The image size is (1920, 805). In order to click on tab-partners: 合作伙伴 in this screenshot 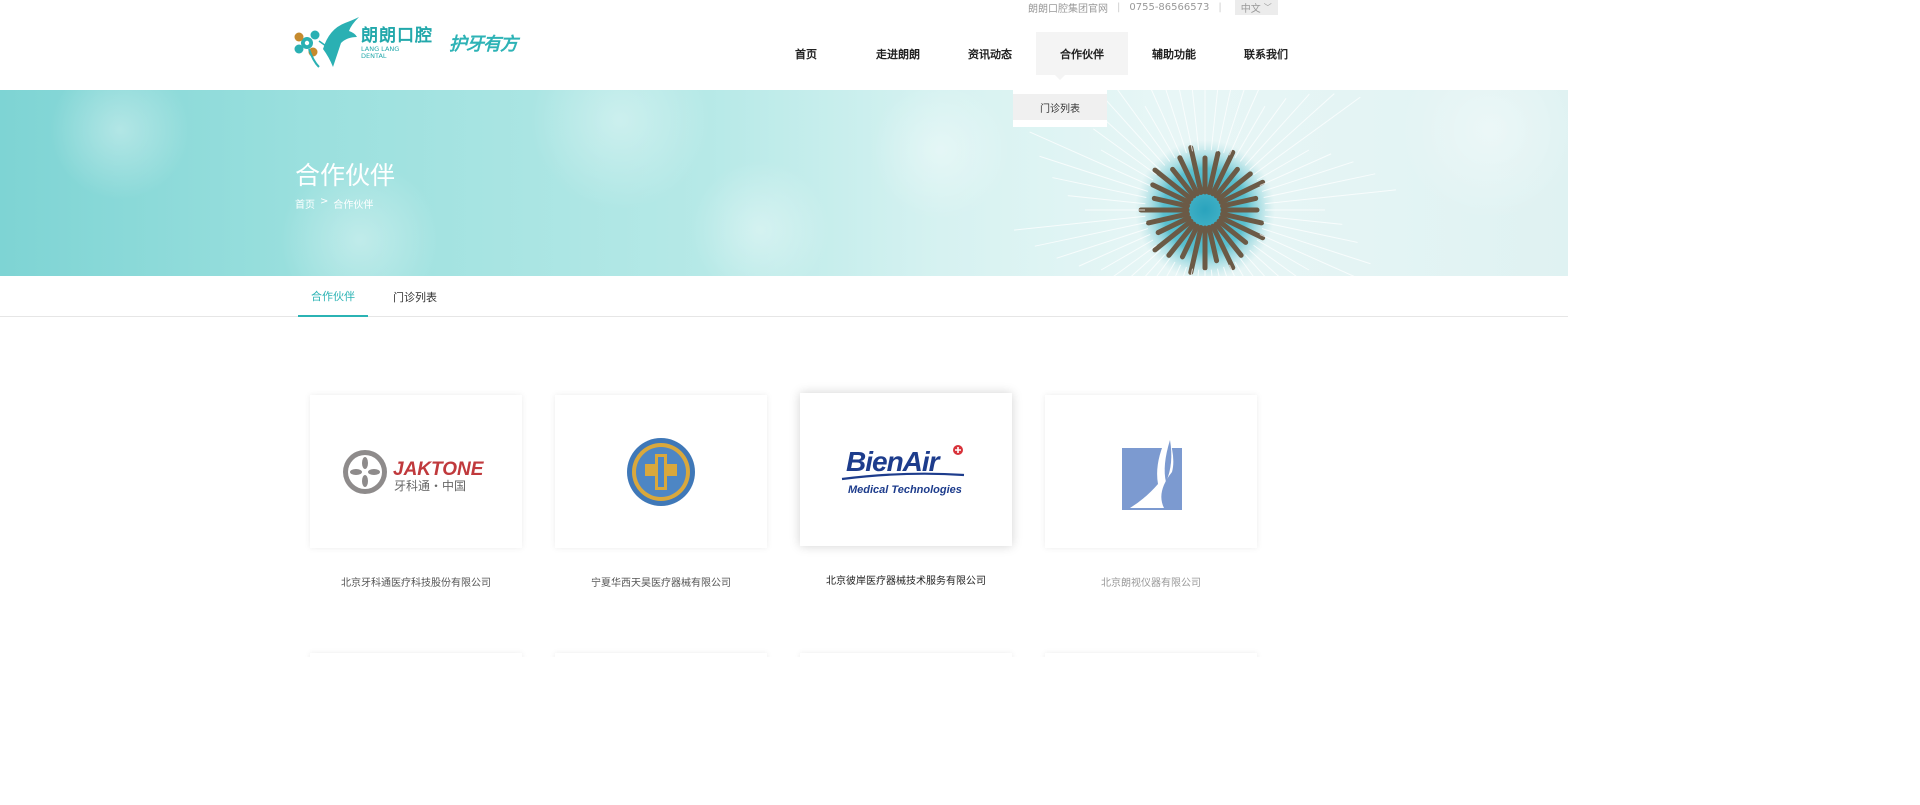, I will do `click(333, 296)`.